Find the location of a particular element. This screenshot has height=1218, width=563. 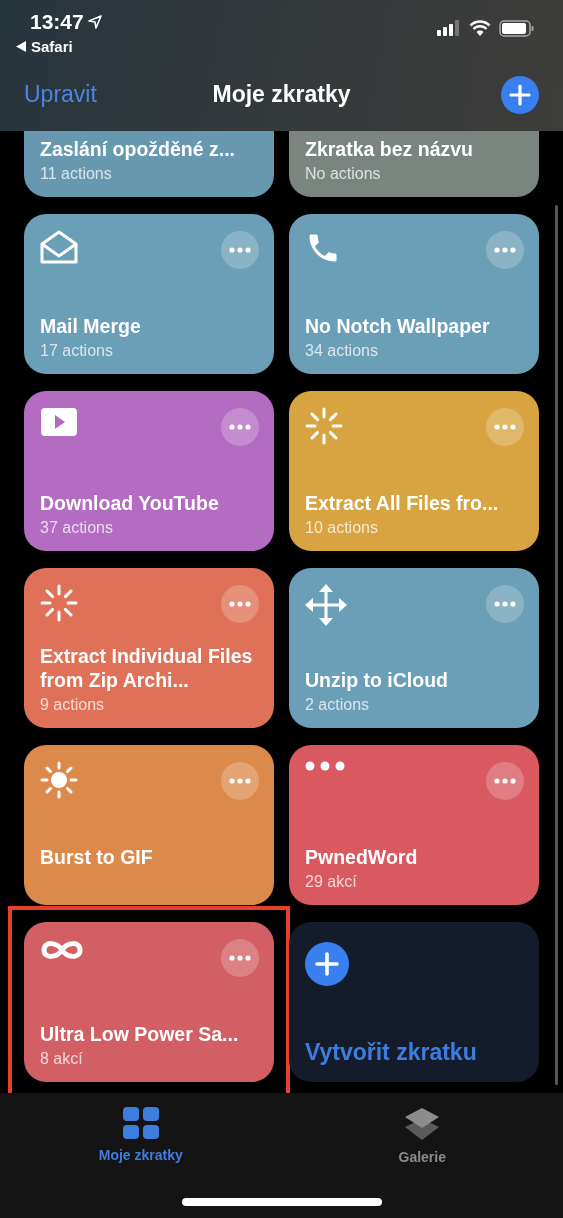

create-shortcut-label: Vytvořit zkratku is located at coordinates (391, 1052).